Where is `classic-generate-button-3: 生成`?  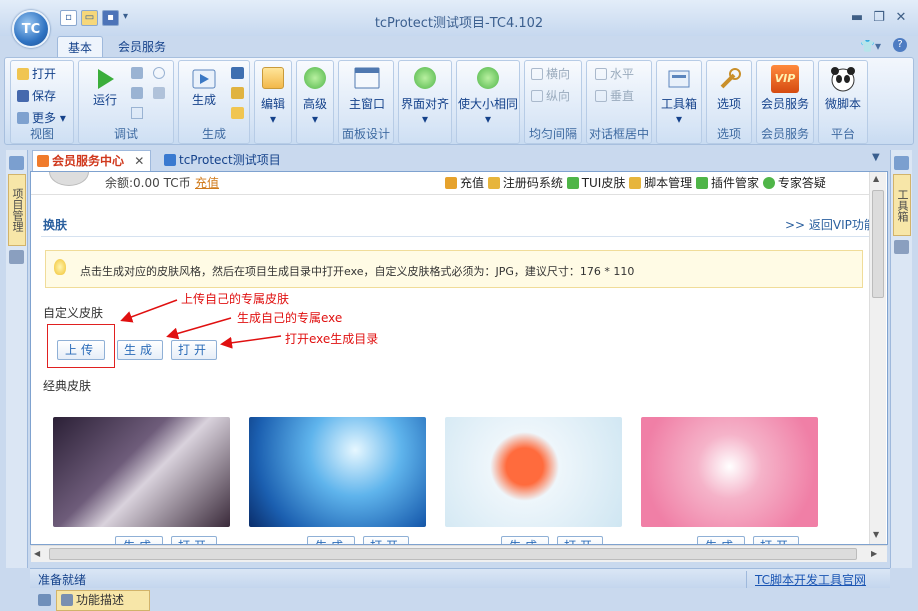
classic-generate-button-3: 生成 is located at coordinates (525, 540).